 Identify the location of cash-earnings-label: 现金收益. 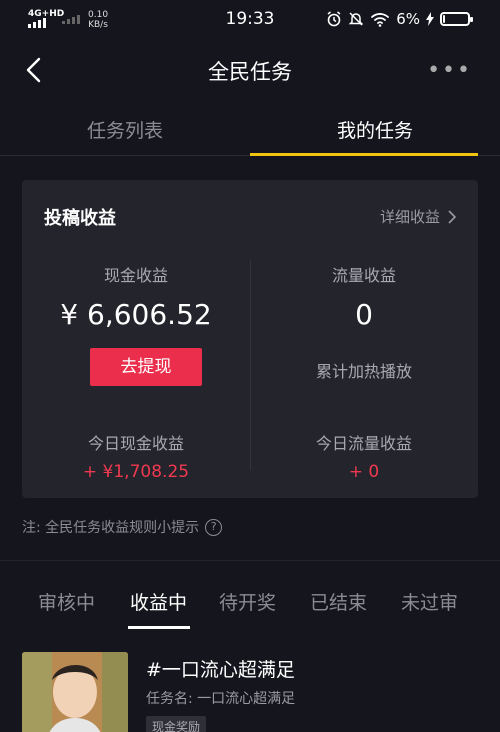
(135, 275).